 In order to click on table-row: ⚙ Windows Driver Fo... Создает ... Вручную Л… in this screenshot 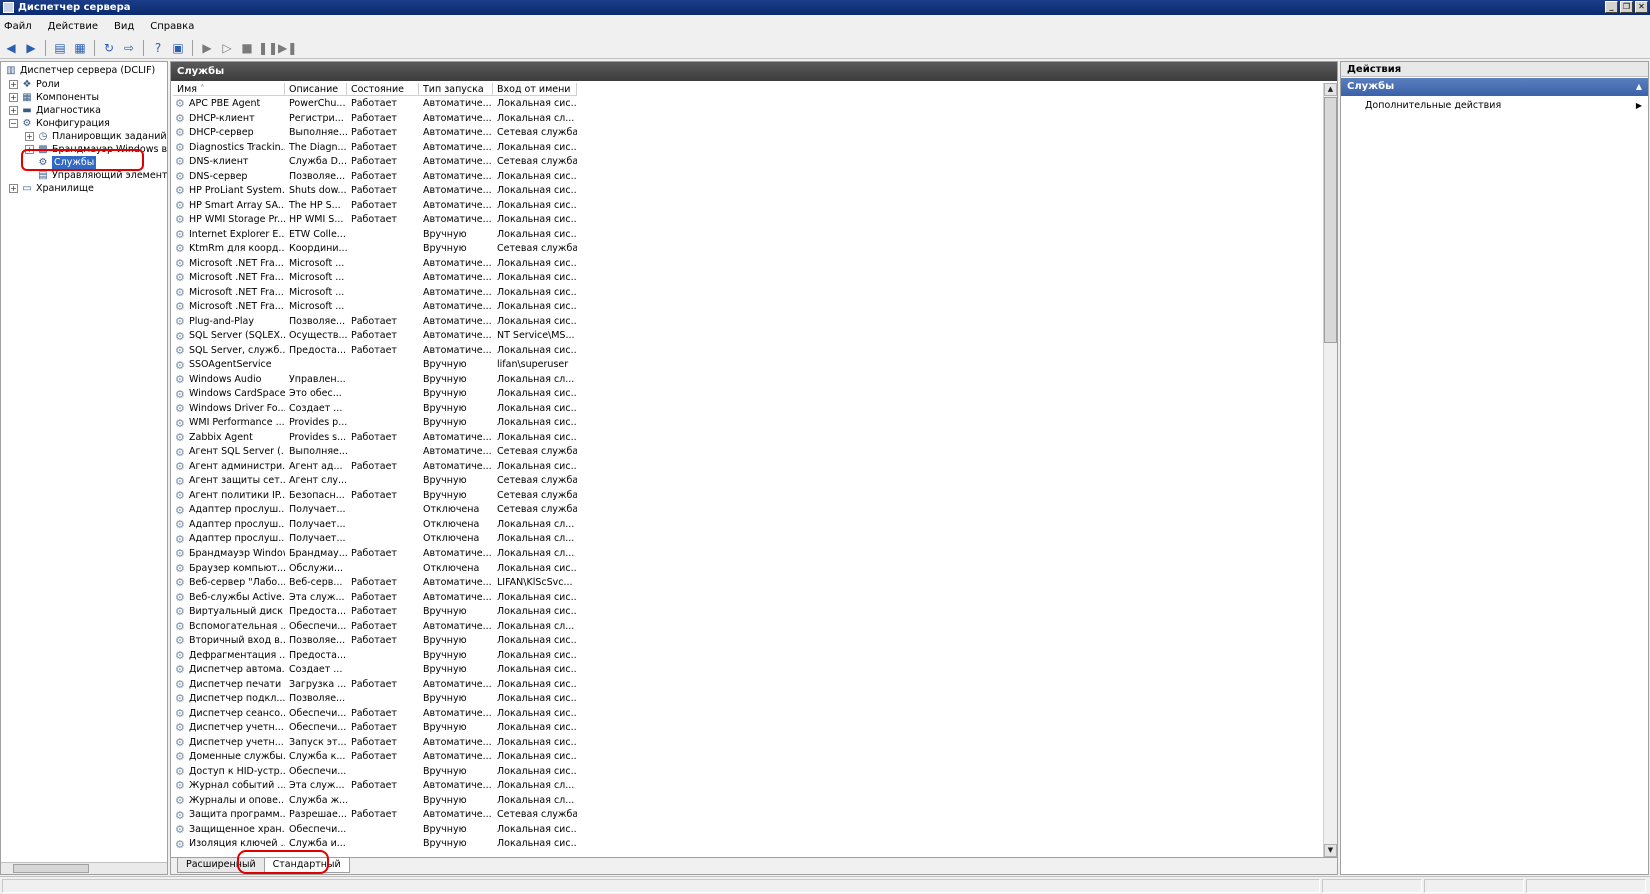, I will do `click(748, 409)`.